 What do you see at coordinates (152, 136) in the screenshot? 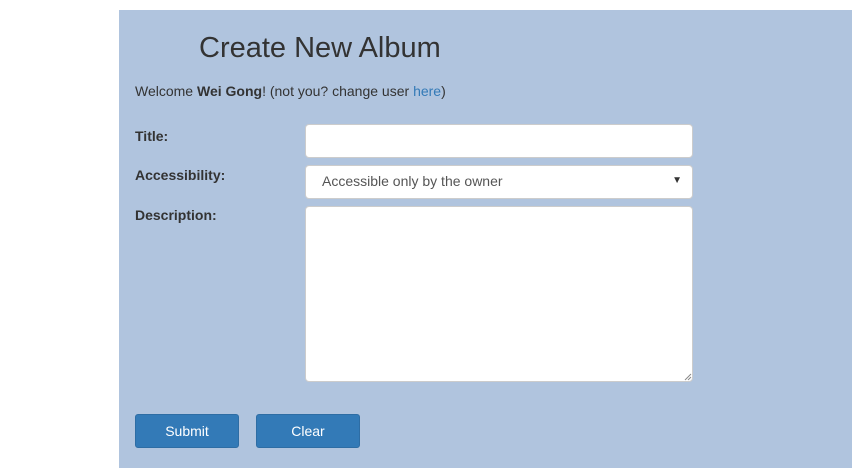
I see `title-label: Title:` at bounding box center [152, 136].